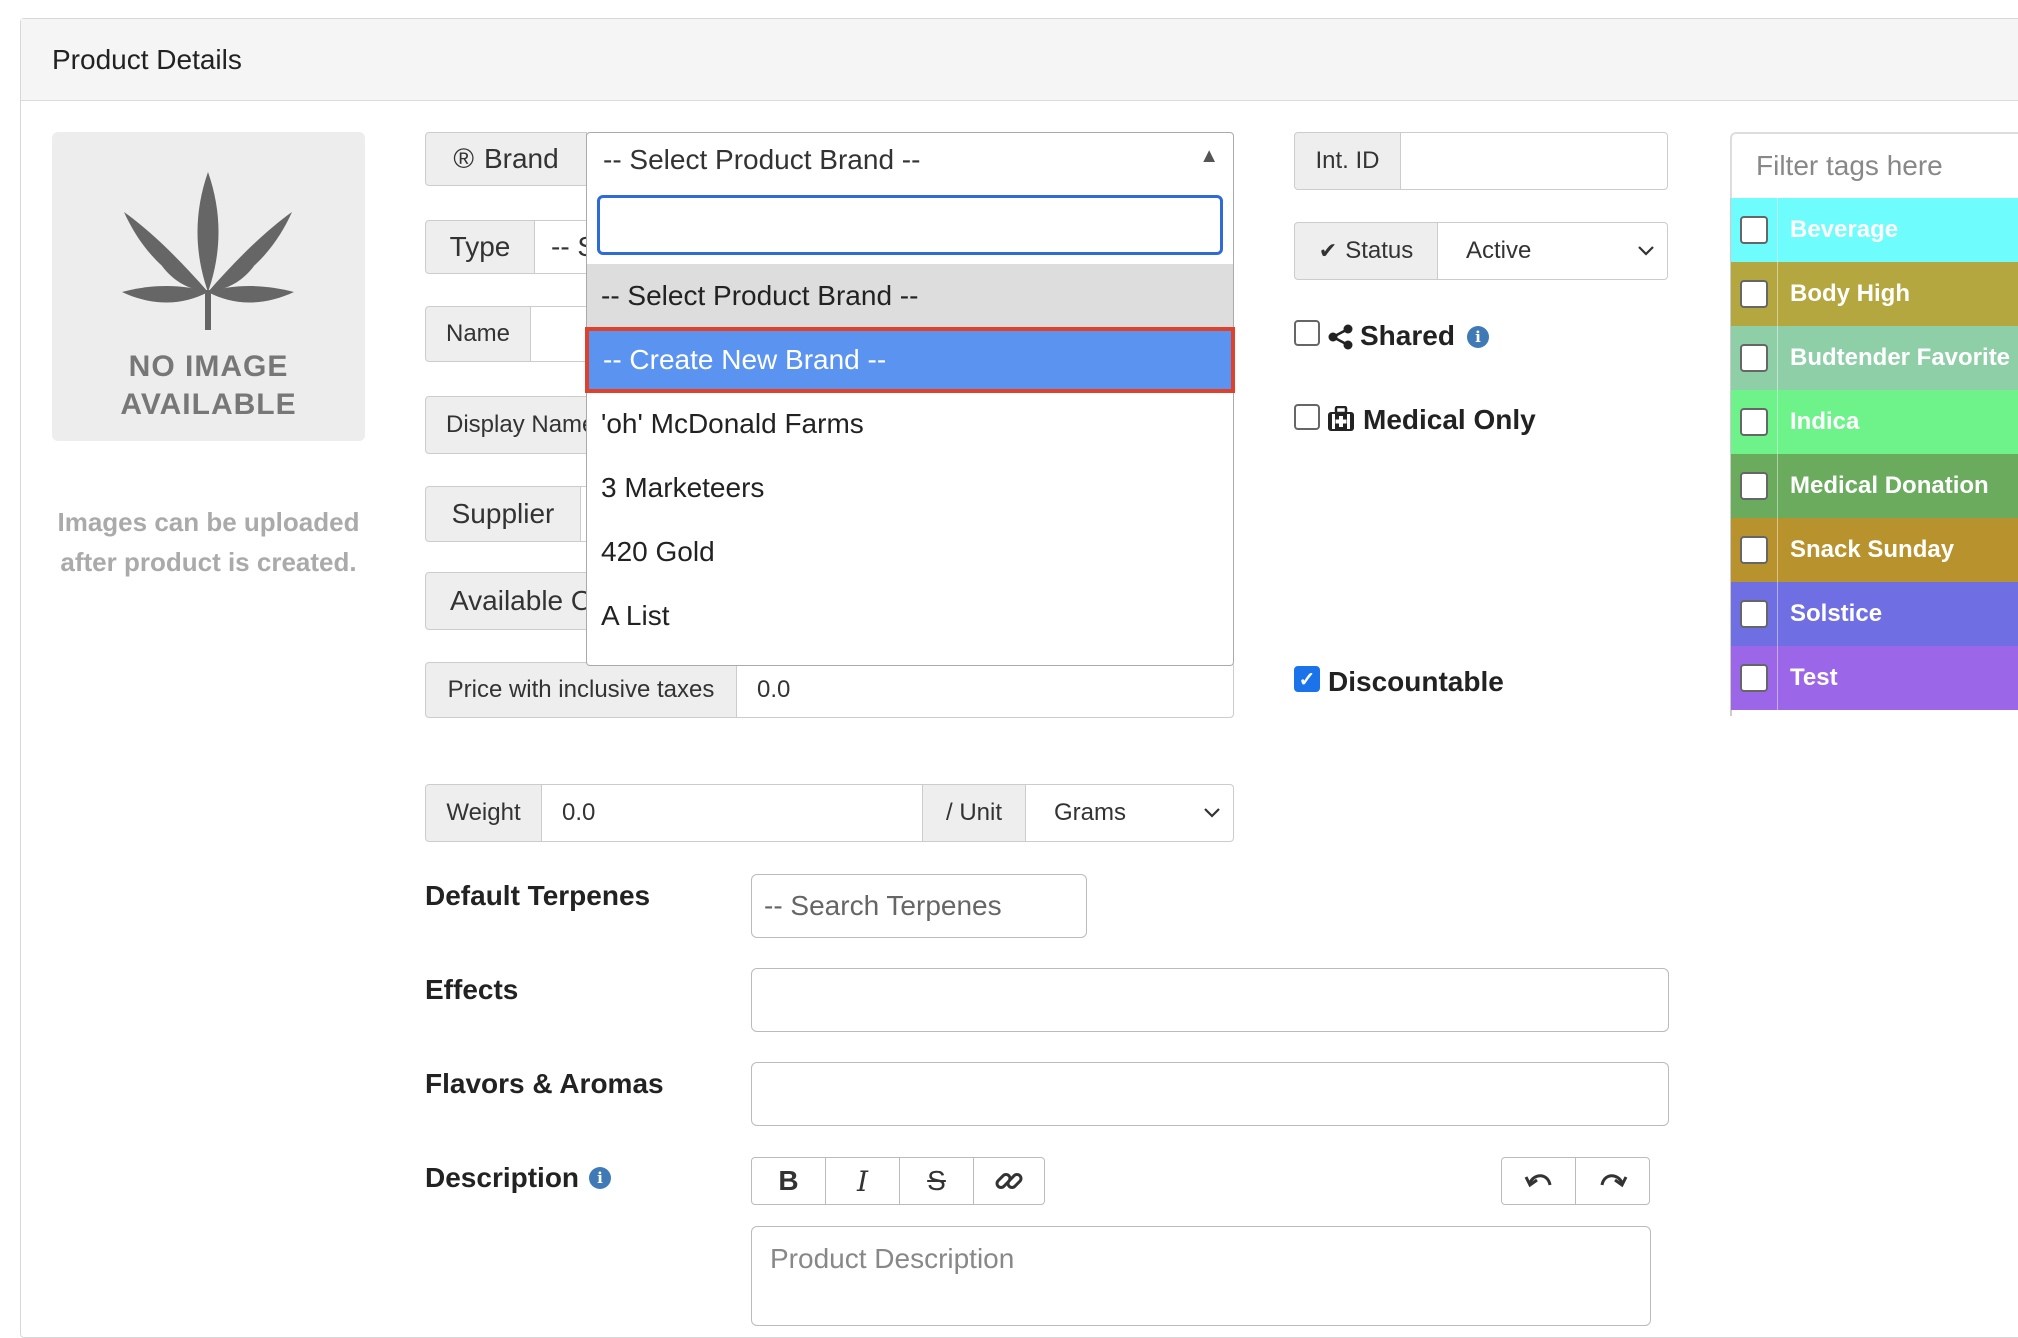 This screenshot has height=1338, width=2018. What do you see at coordinates (910, 552) in the screenshot?
I see `brand-option: 420 Gold` at bounding box center [910, 552].